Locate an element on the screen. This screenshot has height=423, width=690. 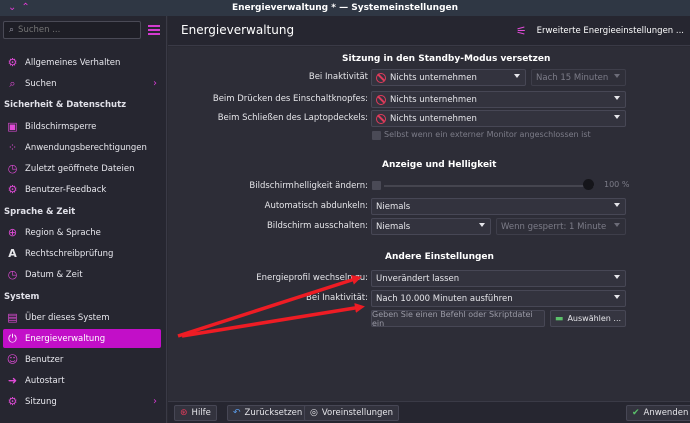
search-input is located at coordinates (73, 30).